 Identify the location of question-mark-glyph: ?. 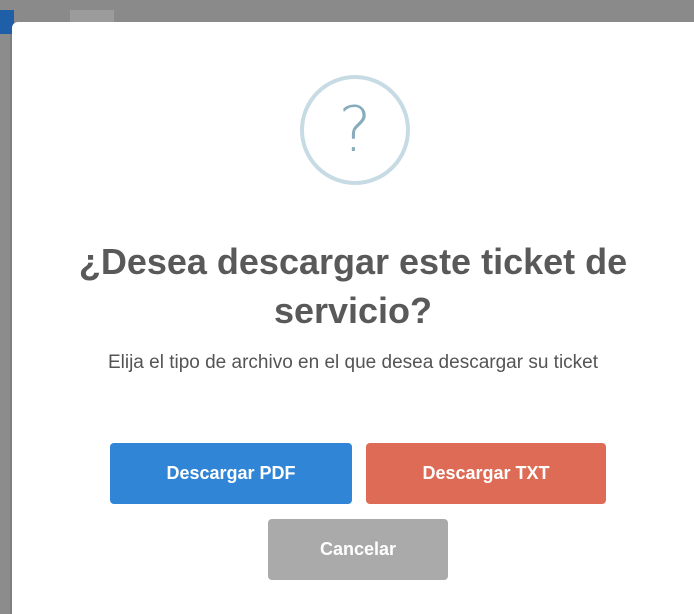
(355, 129).